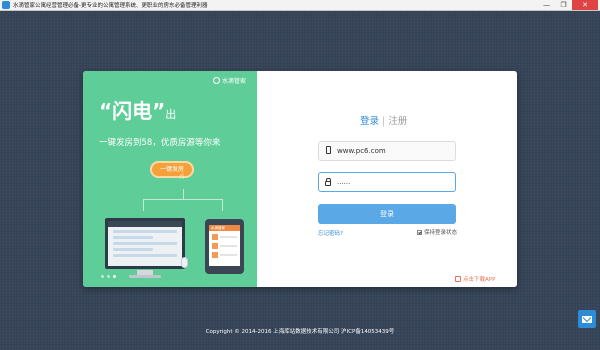  I want to click on brand-name: 水滴管家, so click(234, 81).